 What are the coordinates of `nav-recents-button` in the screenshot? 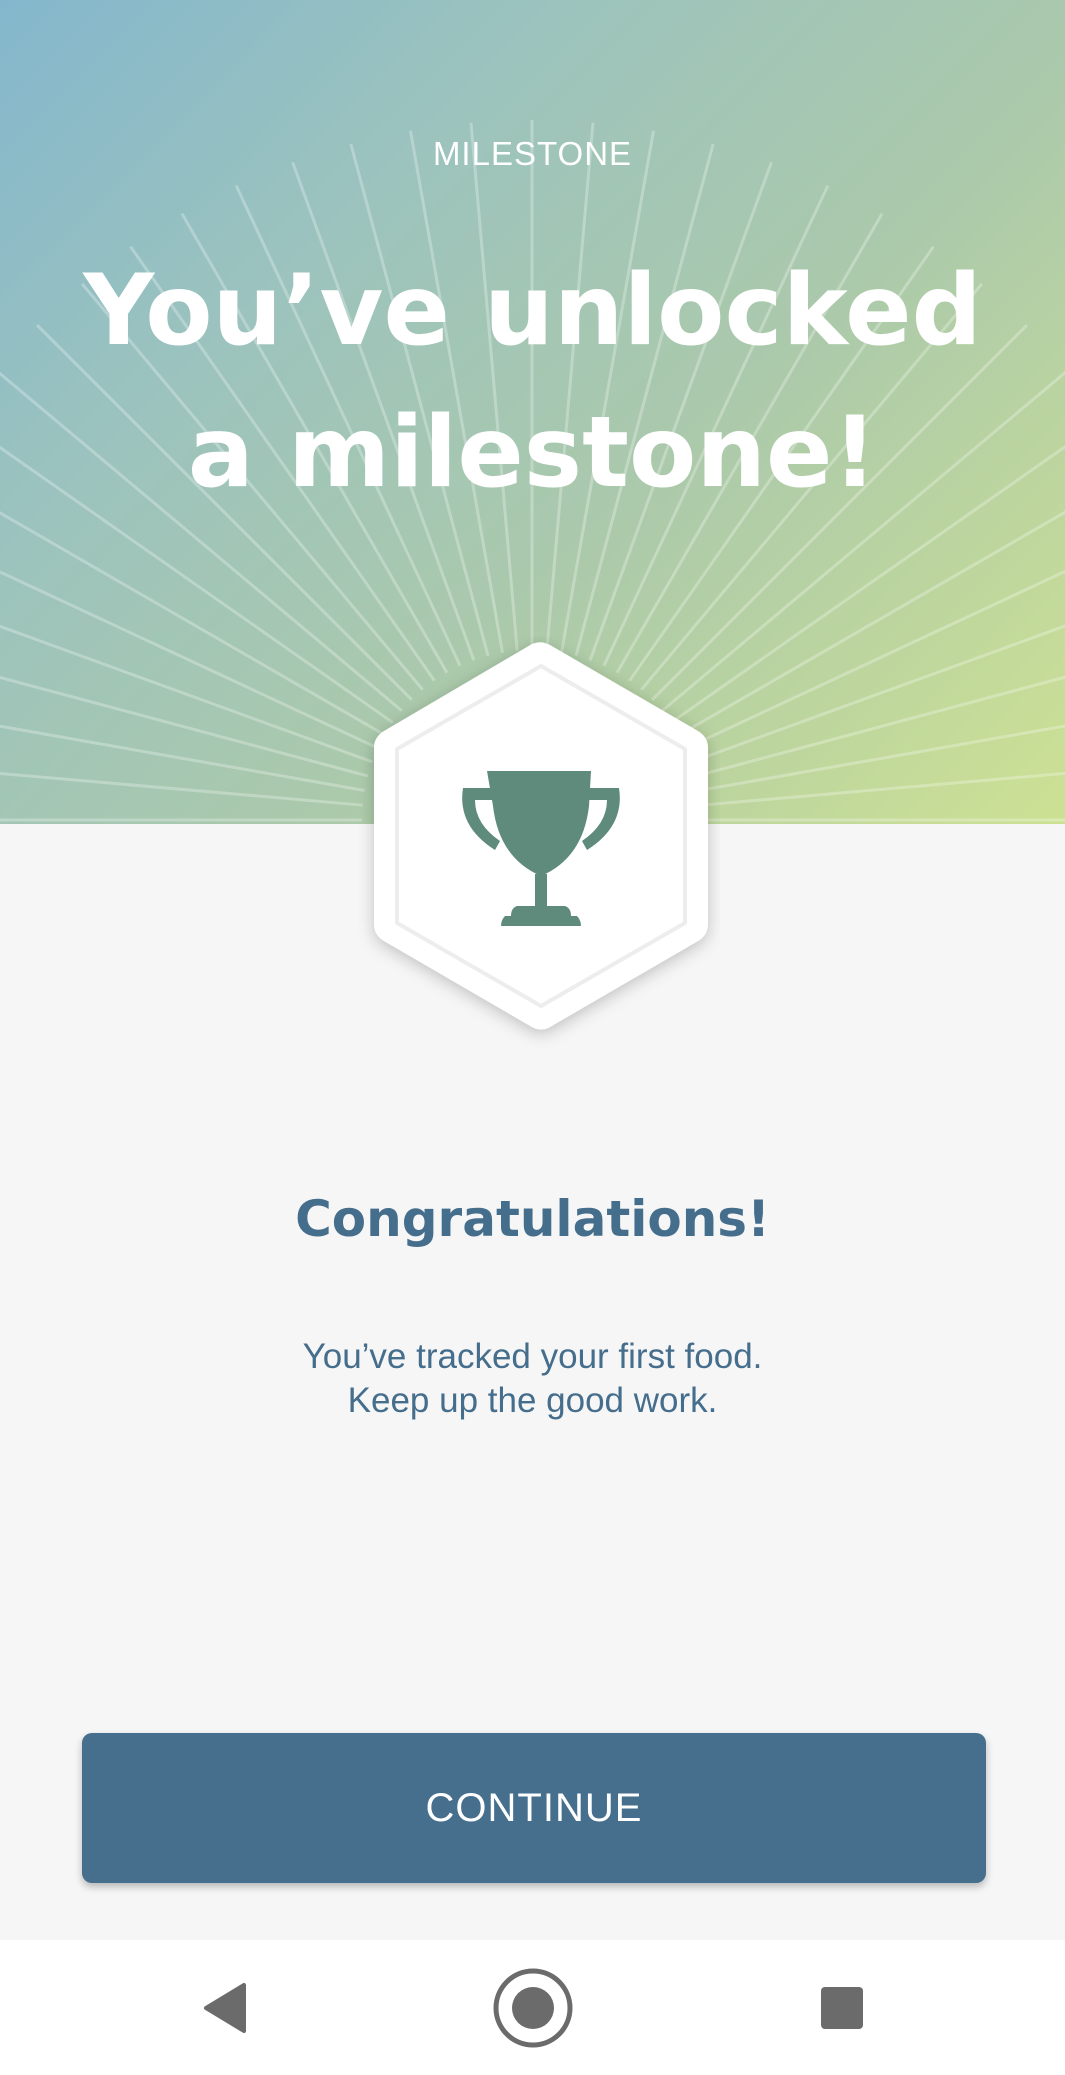 It's located at (842, 2007).